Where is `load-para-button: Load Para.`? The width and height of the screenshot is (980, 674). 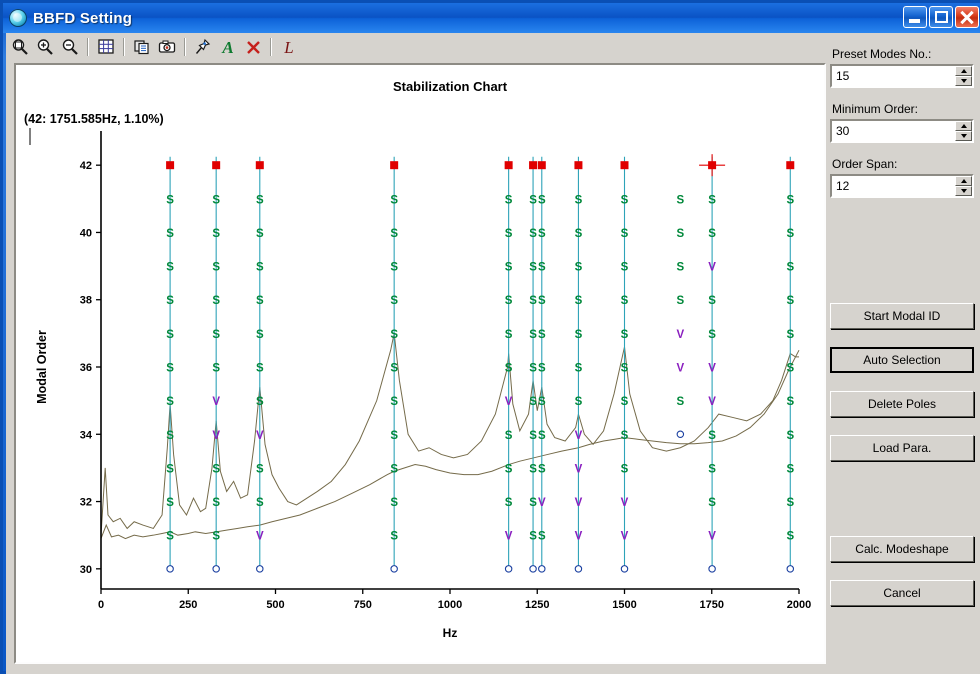
load-para-button: Load Para. is located at coordinates (902, 448).